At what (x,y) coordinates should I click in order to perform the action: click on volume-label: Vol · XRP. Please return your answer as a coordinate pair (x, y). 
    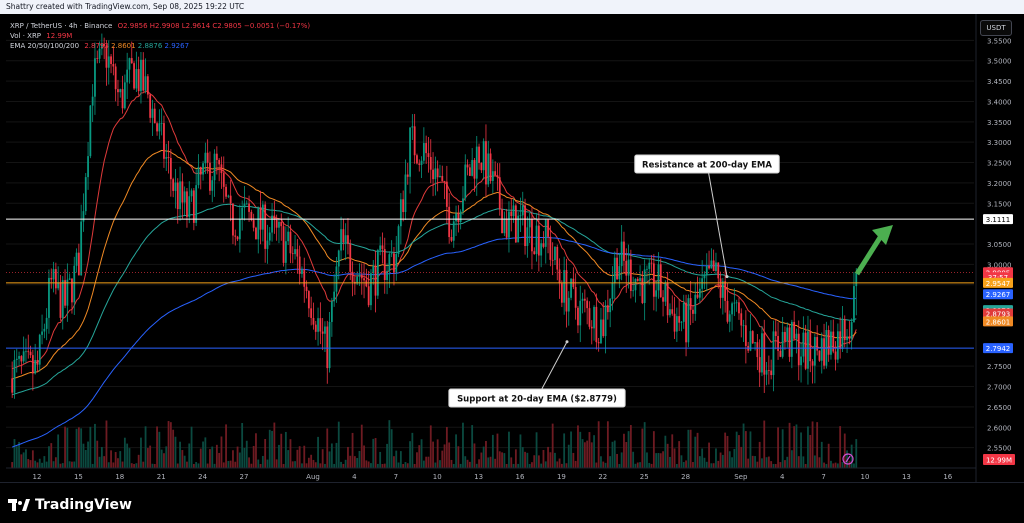
    Looking at the image, I should click on (25, 36).